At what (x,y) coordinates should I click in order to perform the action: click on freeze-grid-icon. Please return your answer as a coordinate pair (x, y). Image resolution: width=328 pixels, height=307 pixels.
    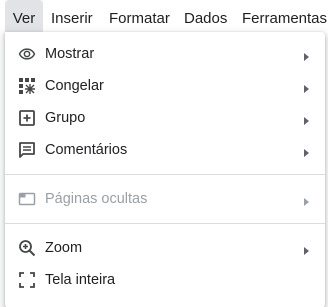
    Looking at the image, I should click on (27, 86).